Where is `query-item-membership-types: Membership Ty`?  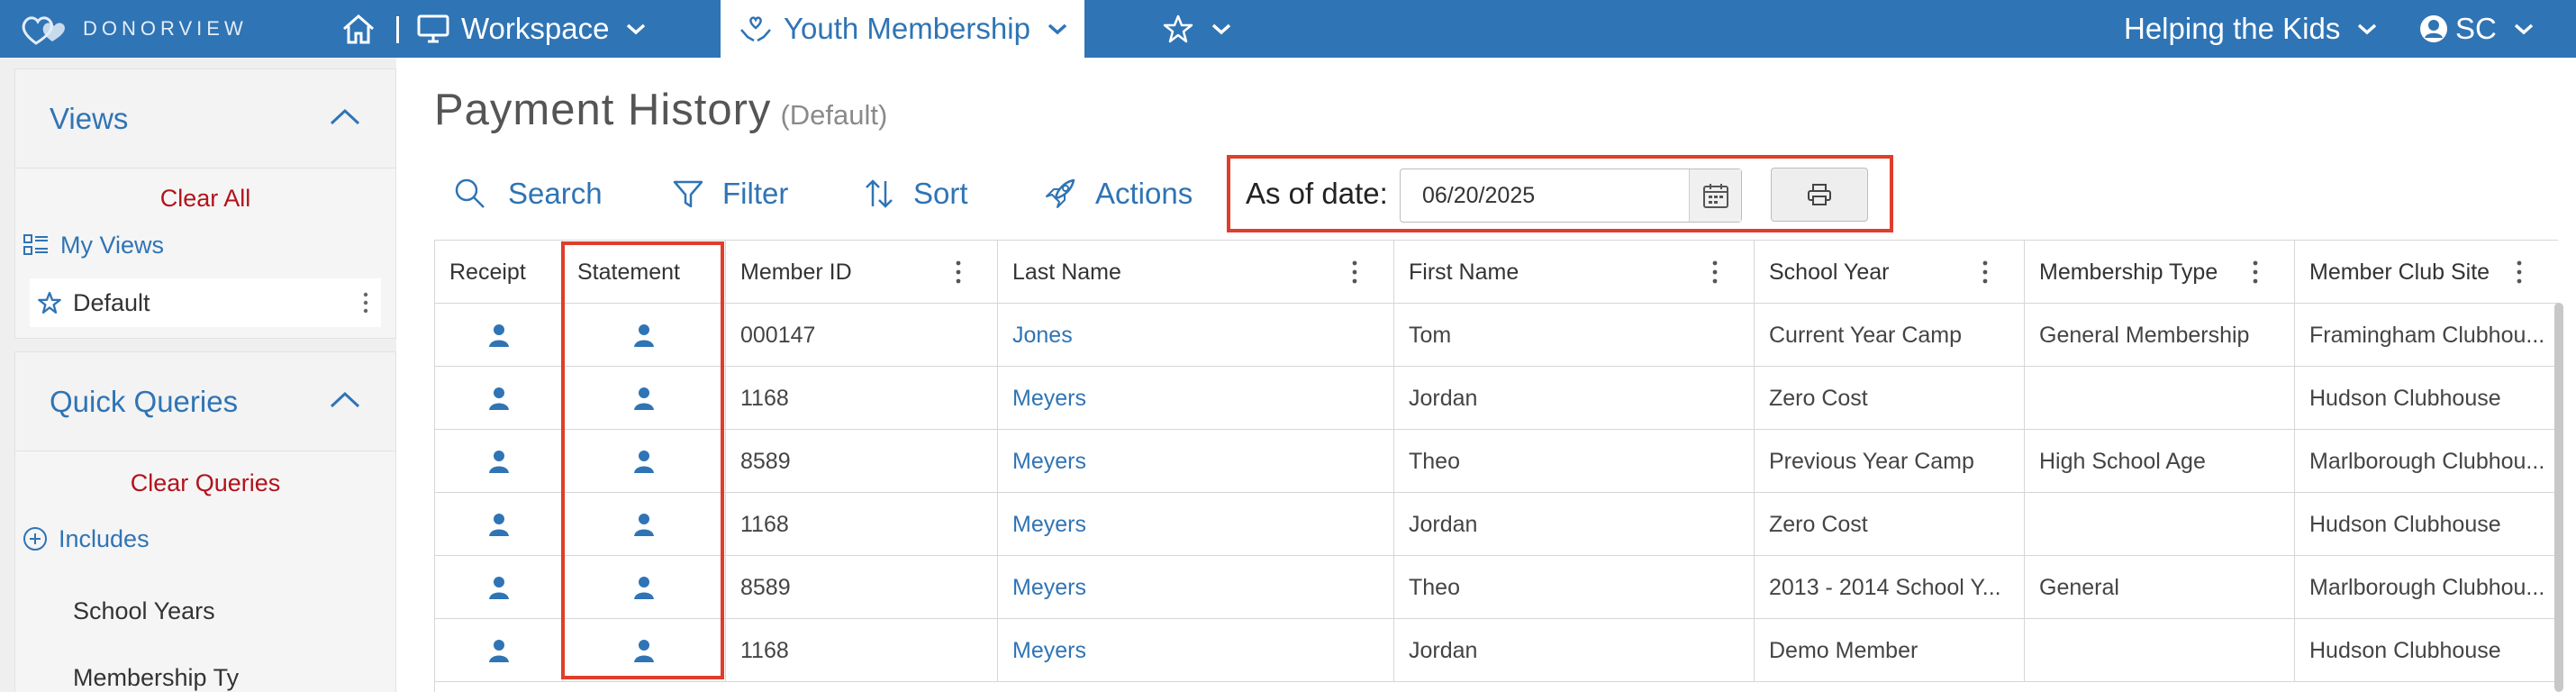 query-item-membership-types: Membership Ty is located at coordinates (156, 678).